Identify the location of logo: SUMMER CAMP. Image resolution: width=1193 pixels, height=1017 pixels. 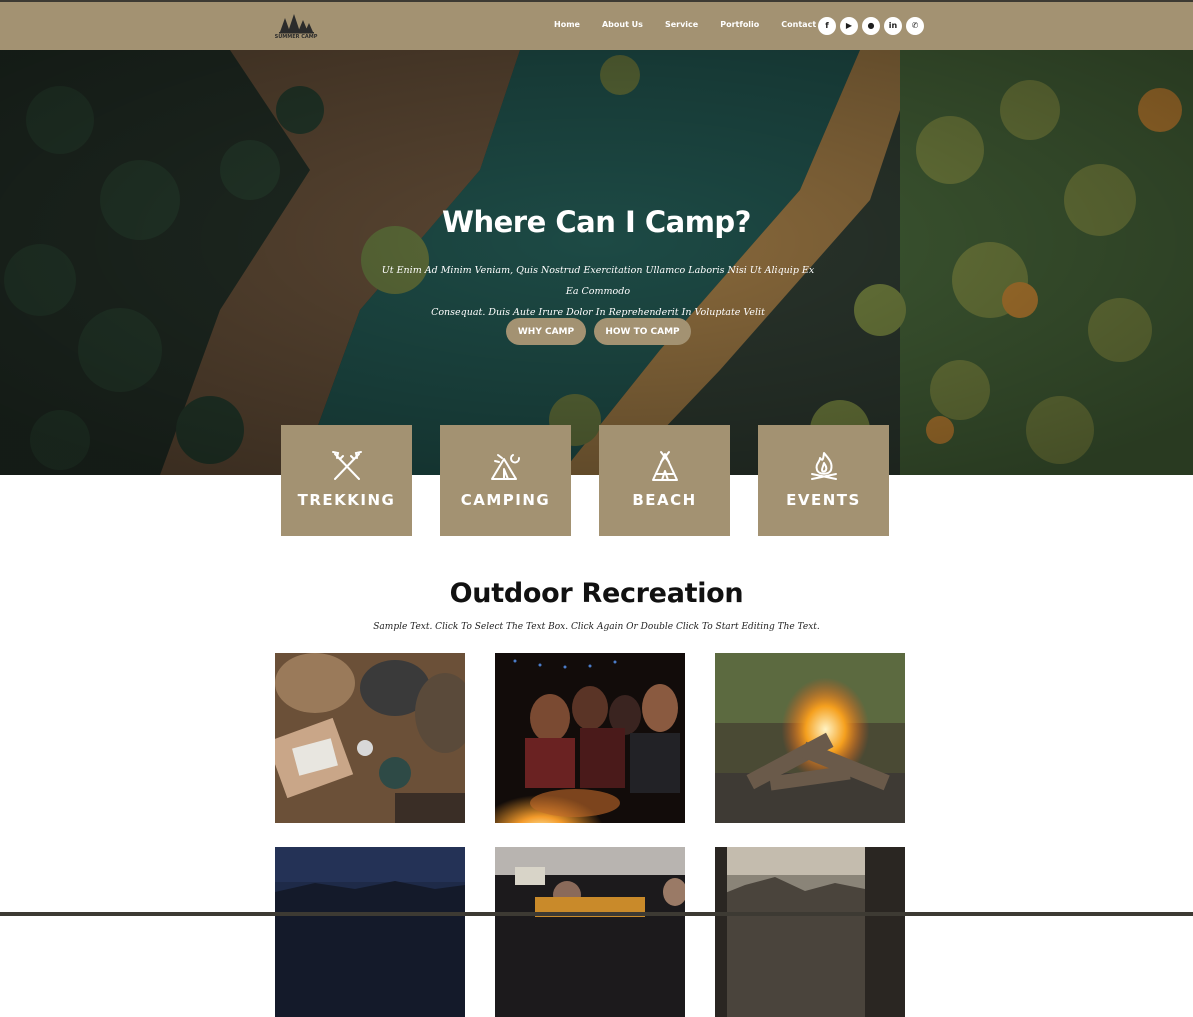
(296, 28).